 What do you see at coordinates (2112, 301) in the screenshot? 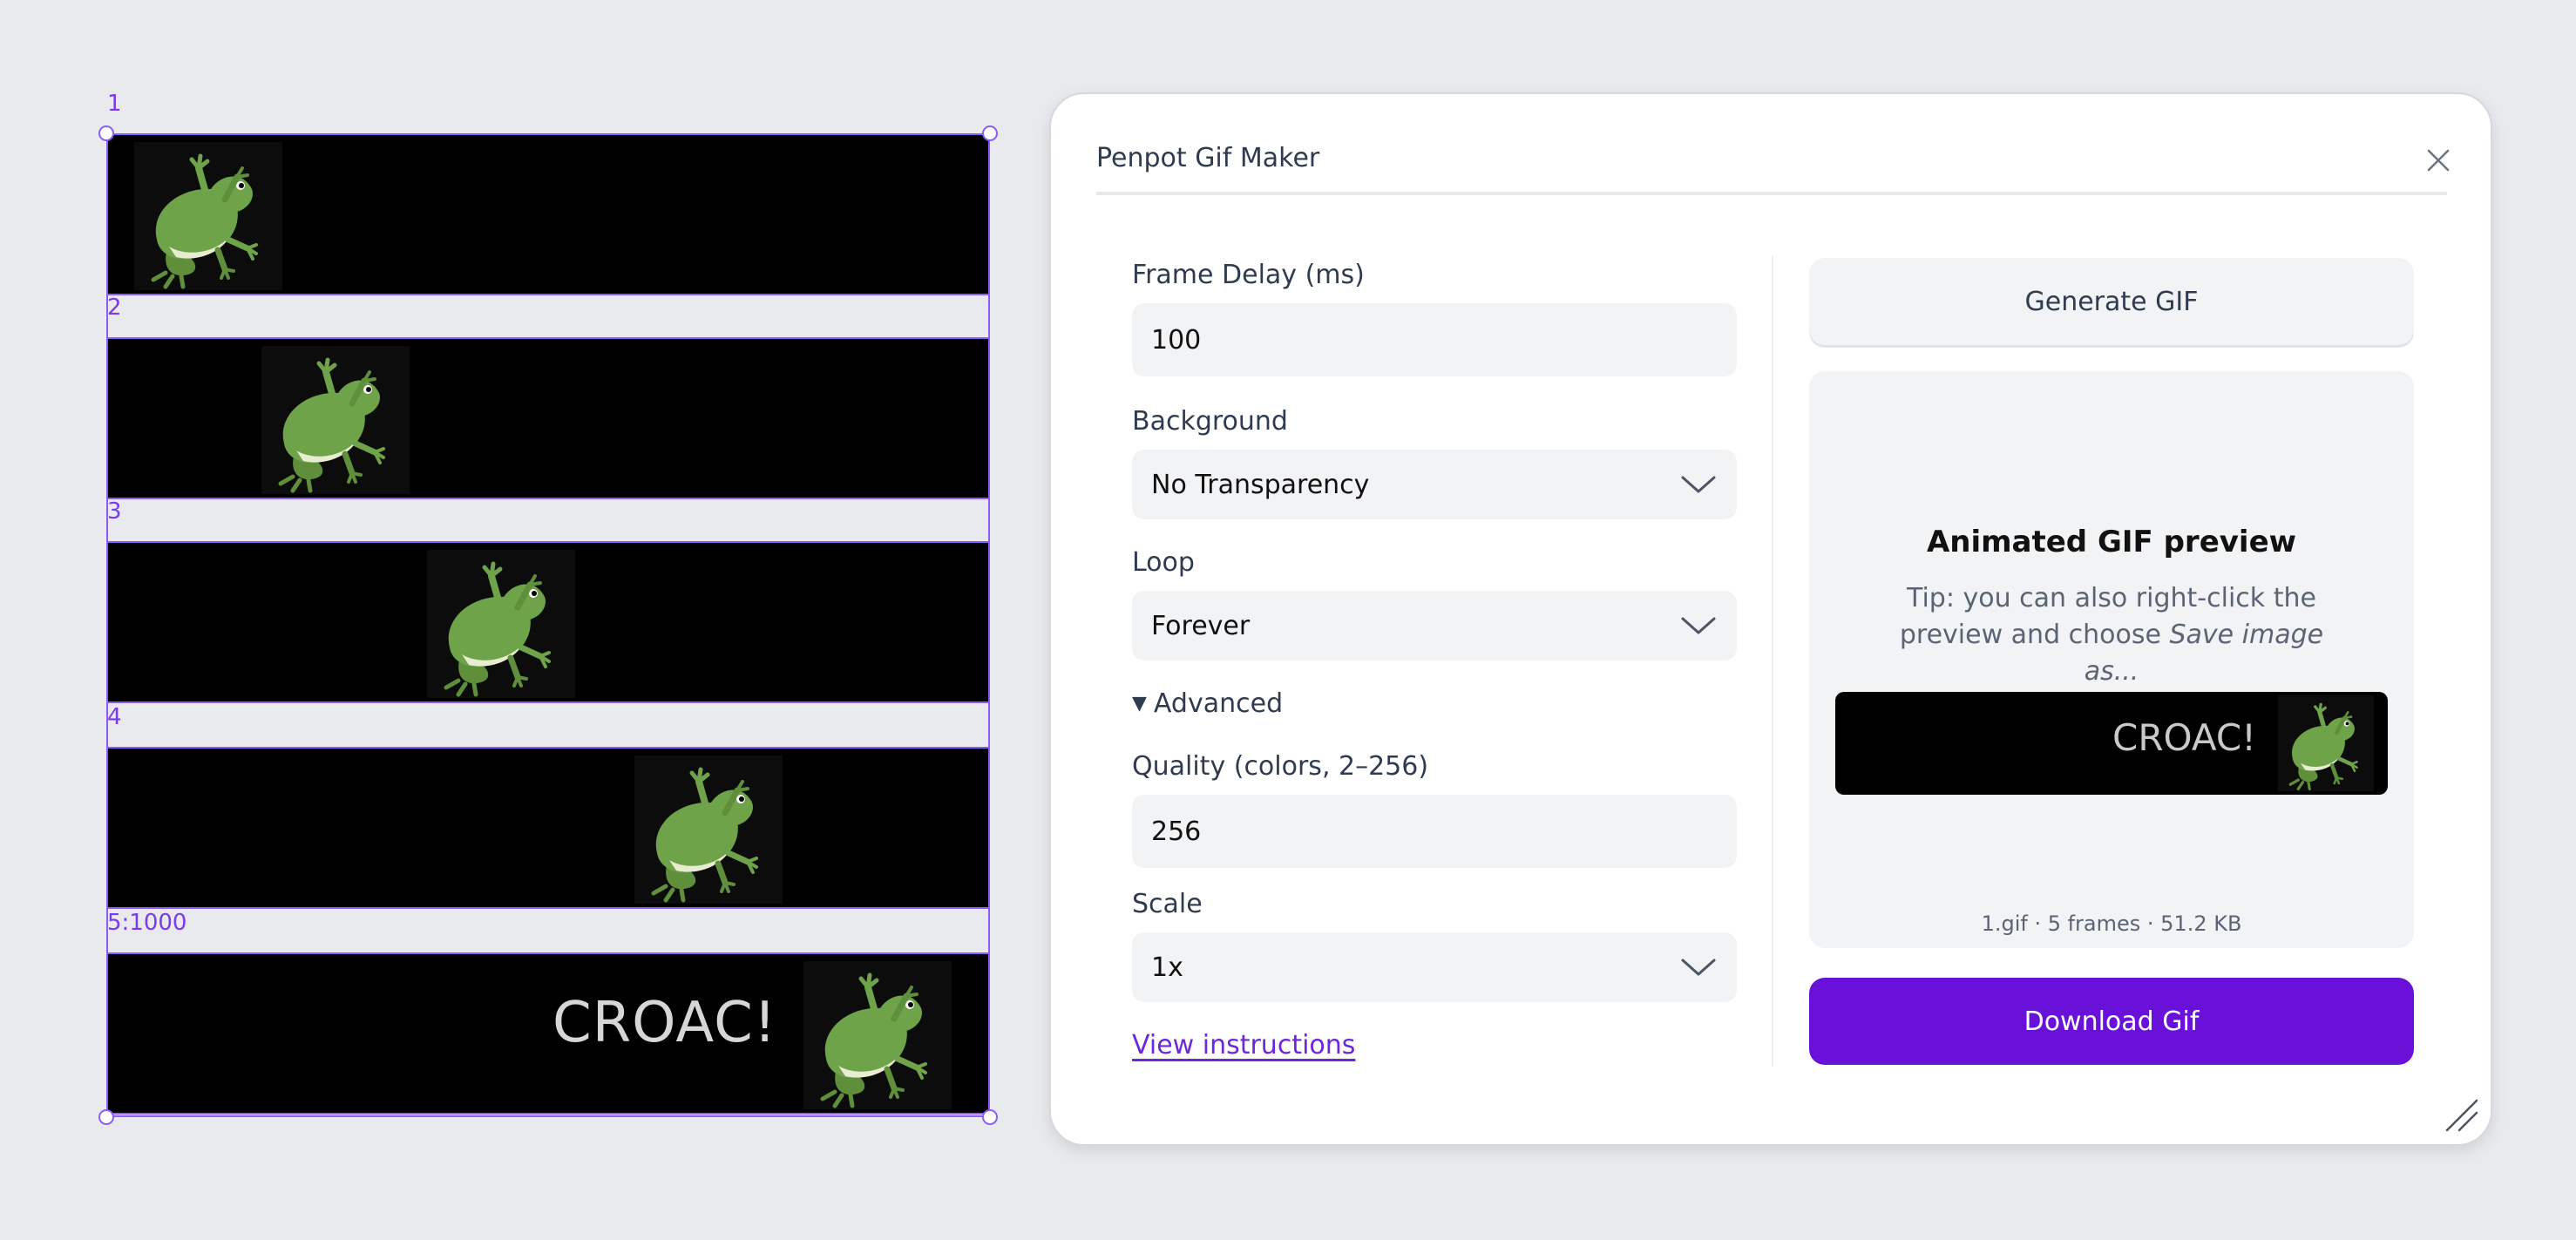
I see `generate-gif-button: Generate GIF` at bounding box center [2112, 301].